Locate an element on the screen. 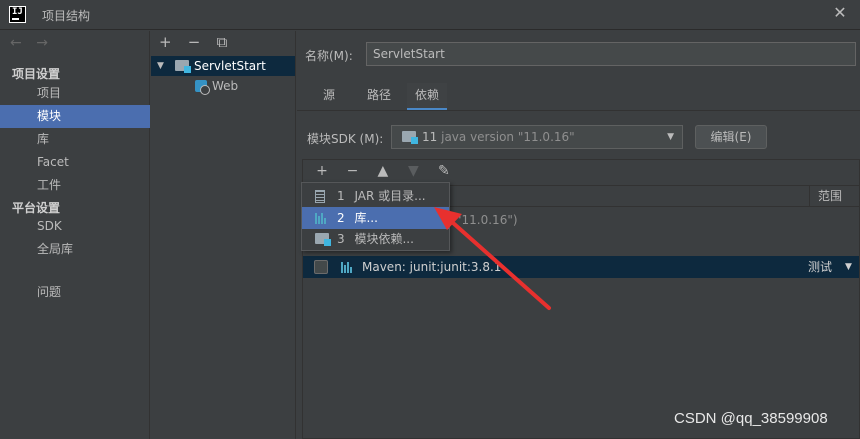 This screenshot has width=860, height=439. expand-chevron-icon: ▼ is located at coordinates (160, 66).